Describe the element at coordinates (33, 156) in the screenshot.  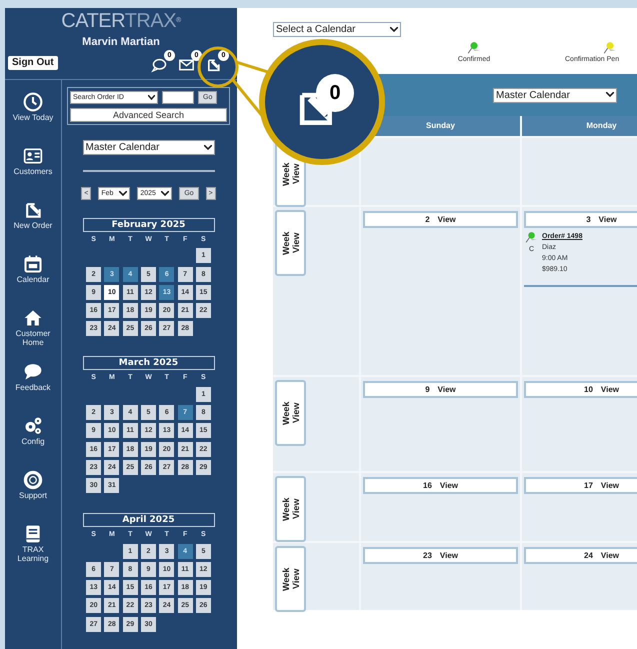
I see `id-card-icon` at that location.